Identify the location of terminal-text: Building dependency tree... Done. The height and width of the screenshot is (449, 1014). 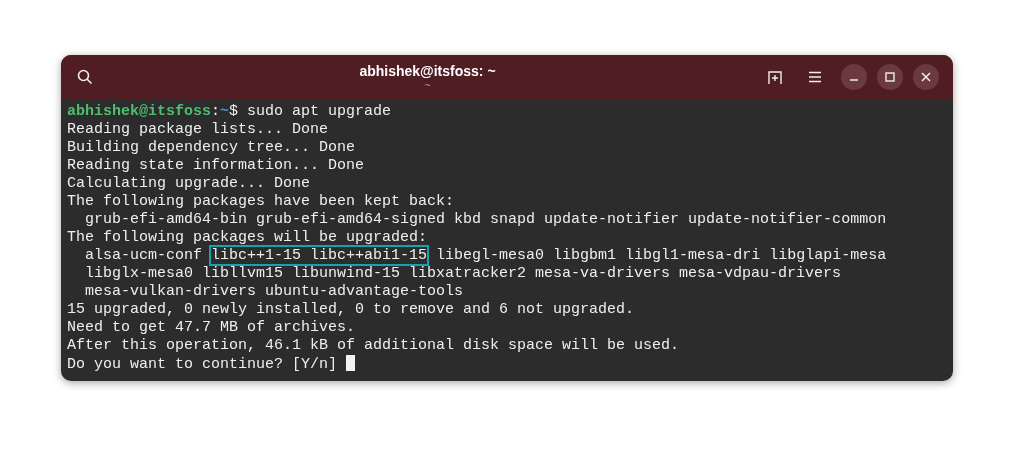
(211, 147).